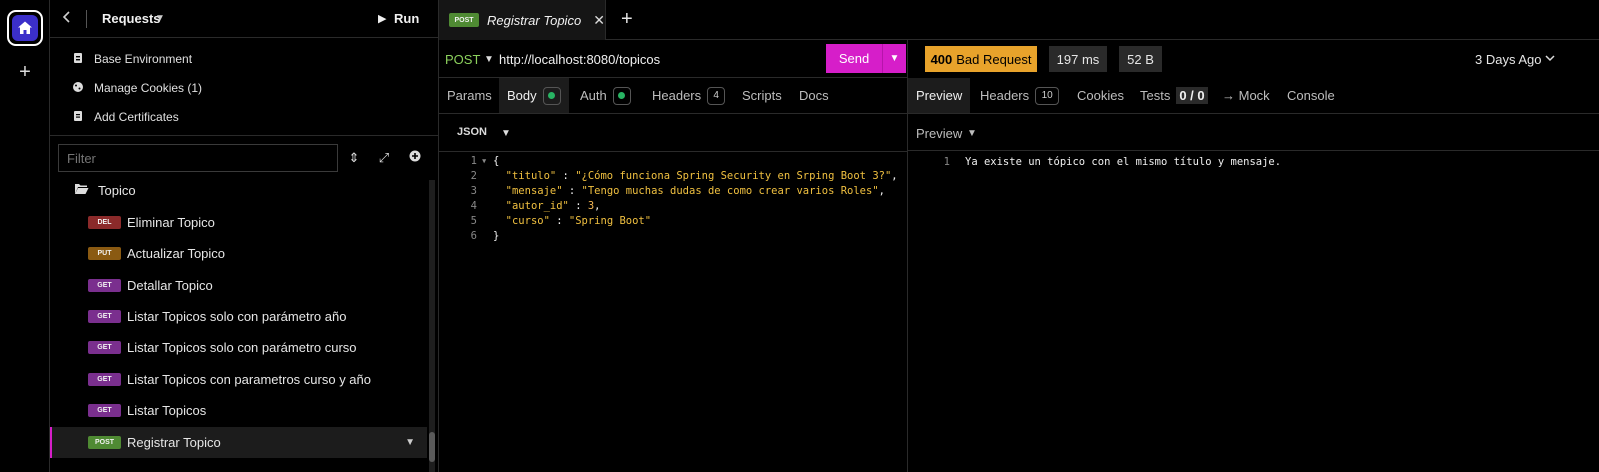 The width and height of the screenshot is (1599, 472). Describe the element at coordinates (599, 20) in the screenshot. I see `close-icon: ✕` at that location.